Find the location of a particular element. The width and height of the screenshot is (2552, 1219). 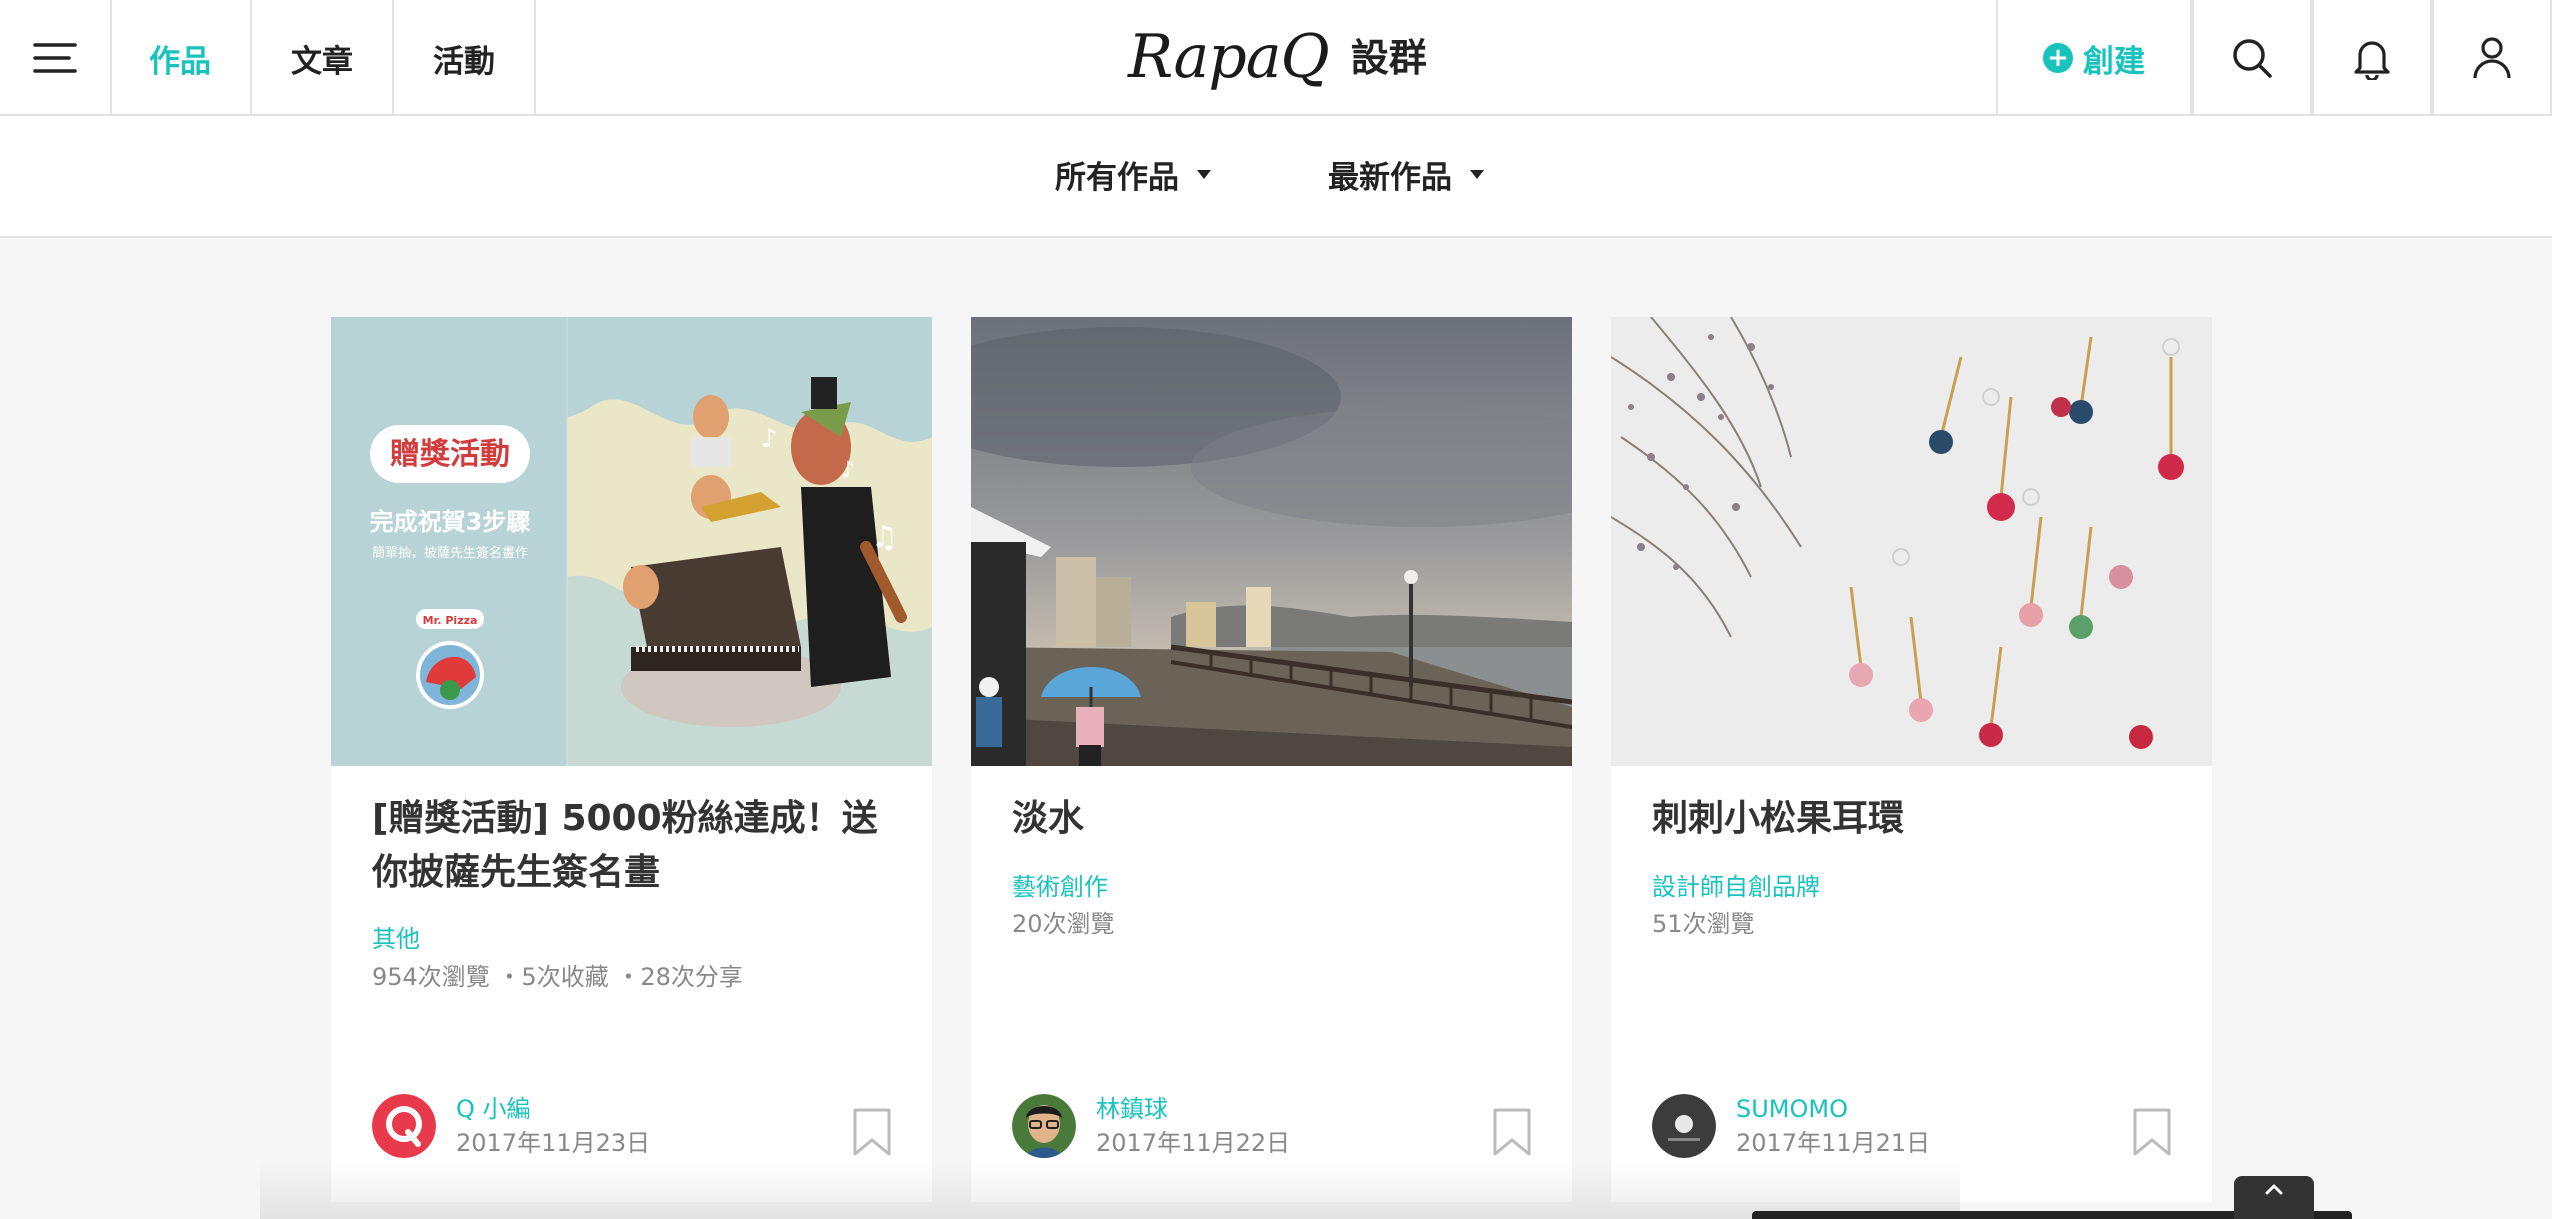

brand-logo: RapaQ 設群 is located at coordinates (1277, 57).